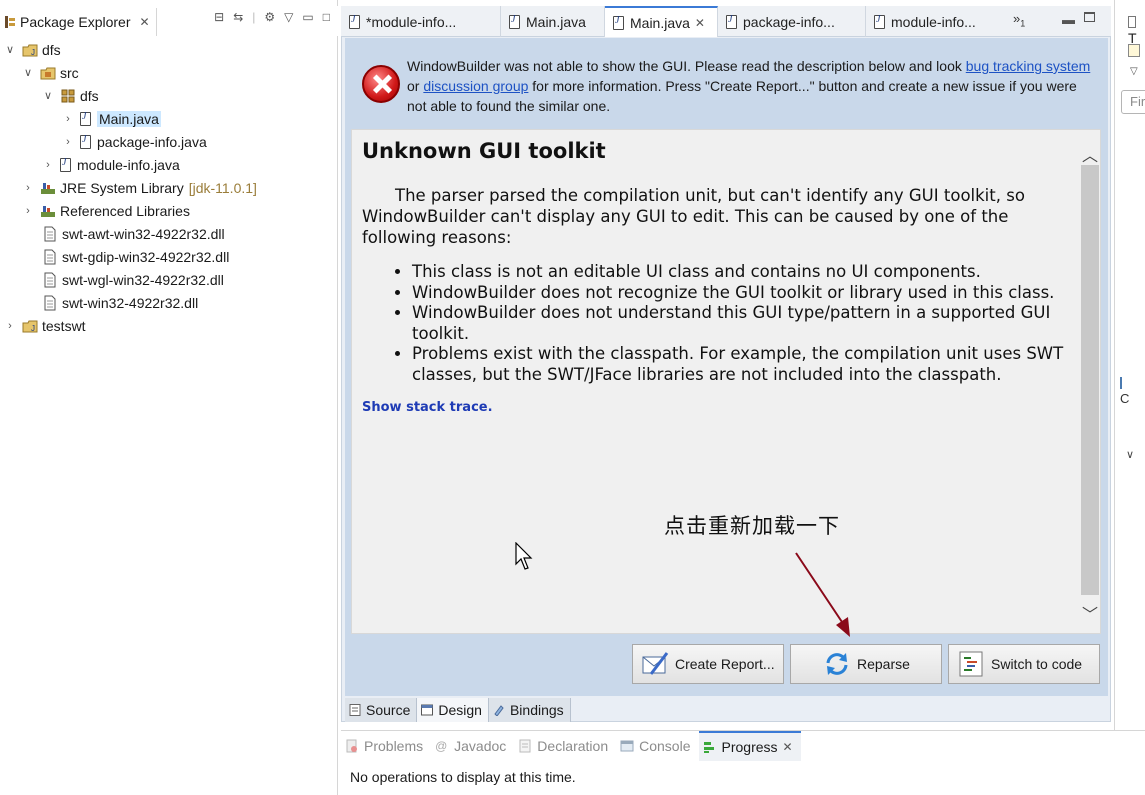  I want to click on tab-design: Design, so click(453, 710).